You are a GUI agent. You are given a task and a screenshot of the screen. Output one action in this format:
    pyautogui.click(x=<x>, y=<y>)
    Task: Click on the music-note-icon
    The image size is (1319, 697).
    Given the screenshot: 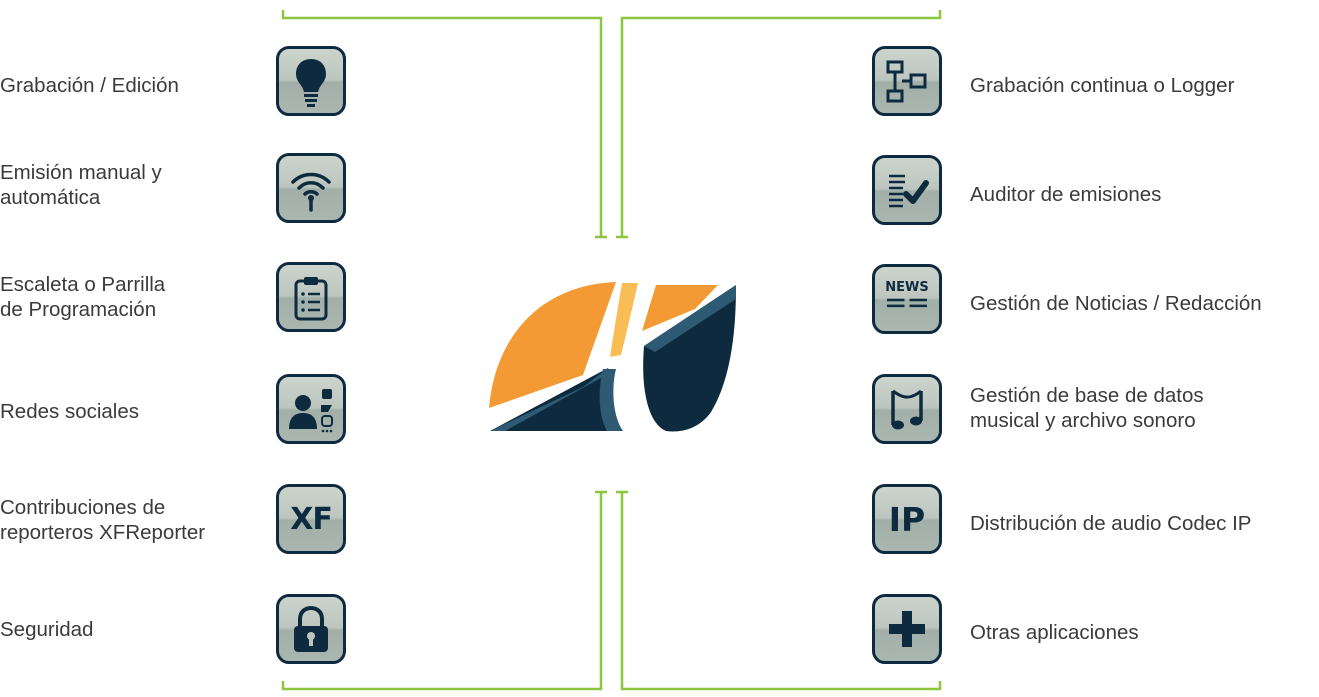 What is the action you would take?
    pyautogui.click(x=907, y=409)
    